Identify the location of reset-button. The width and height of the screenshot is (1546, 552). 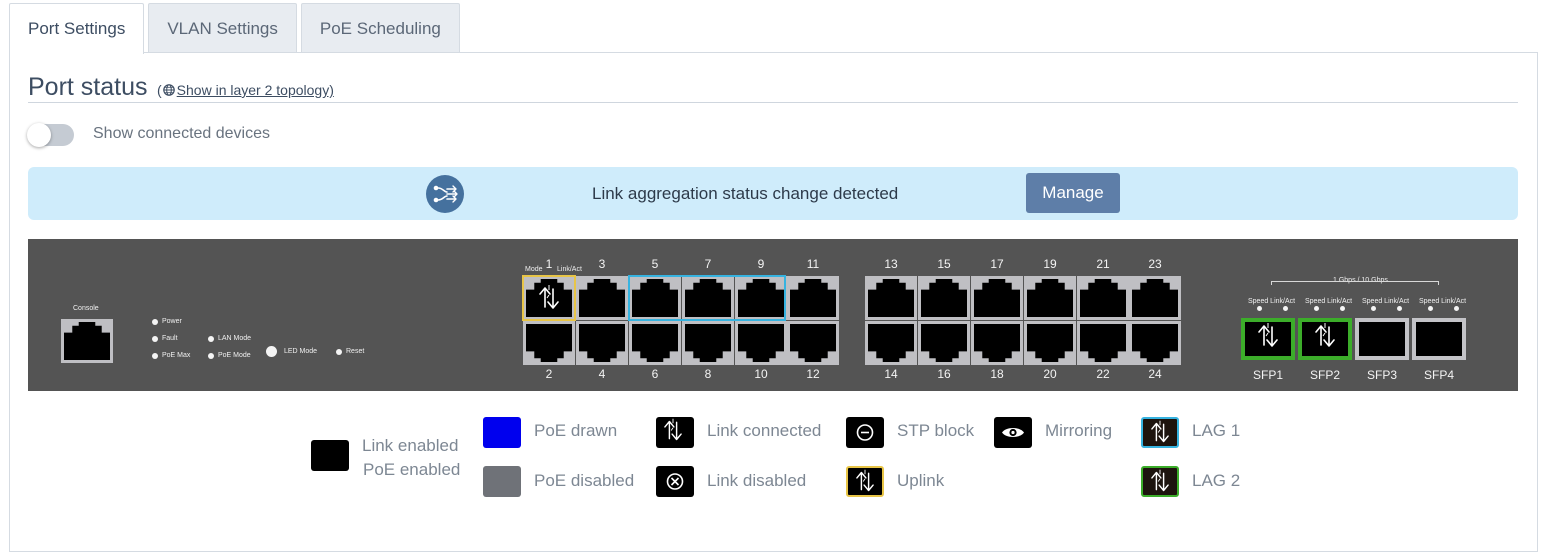
(339, 352).